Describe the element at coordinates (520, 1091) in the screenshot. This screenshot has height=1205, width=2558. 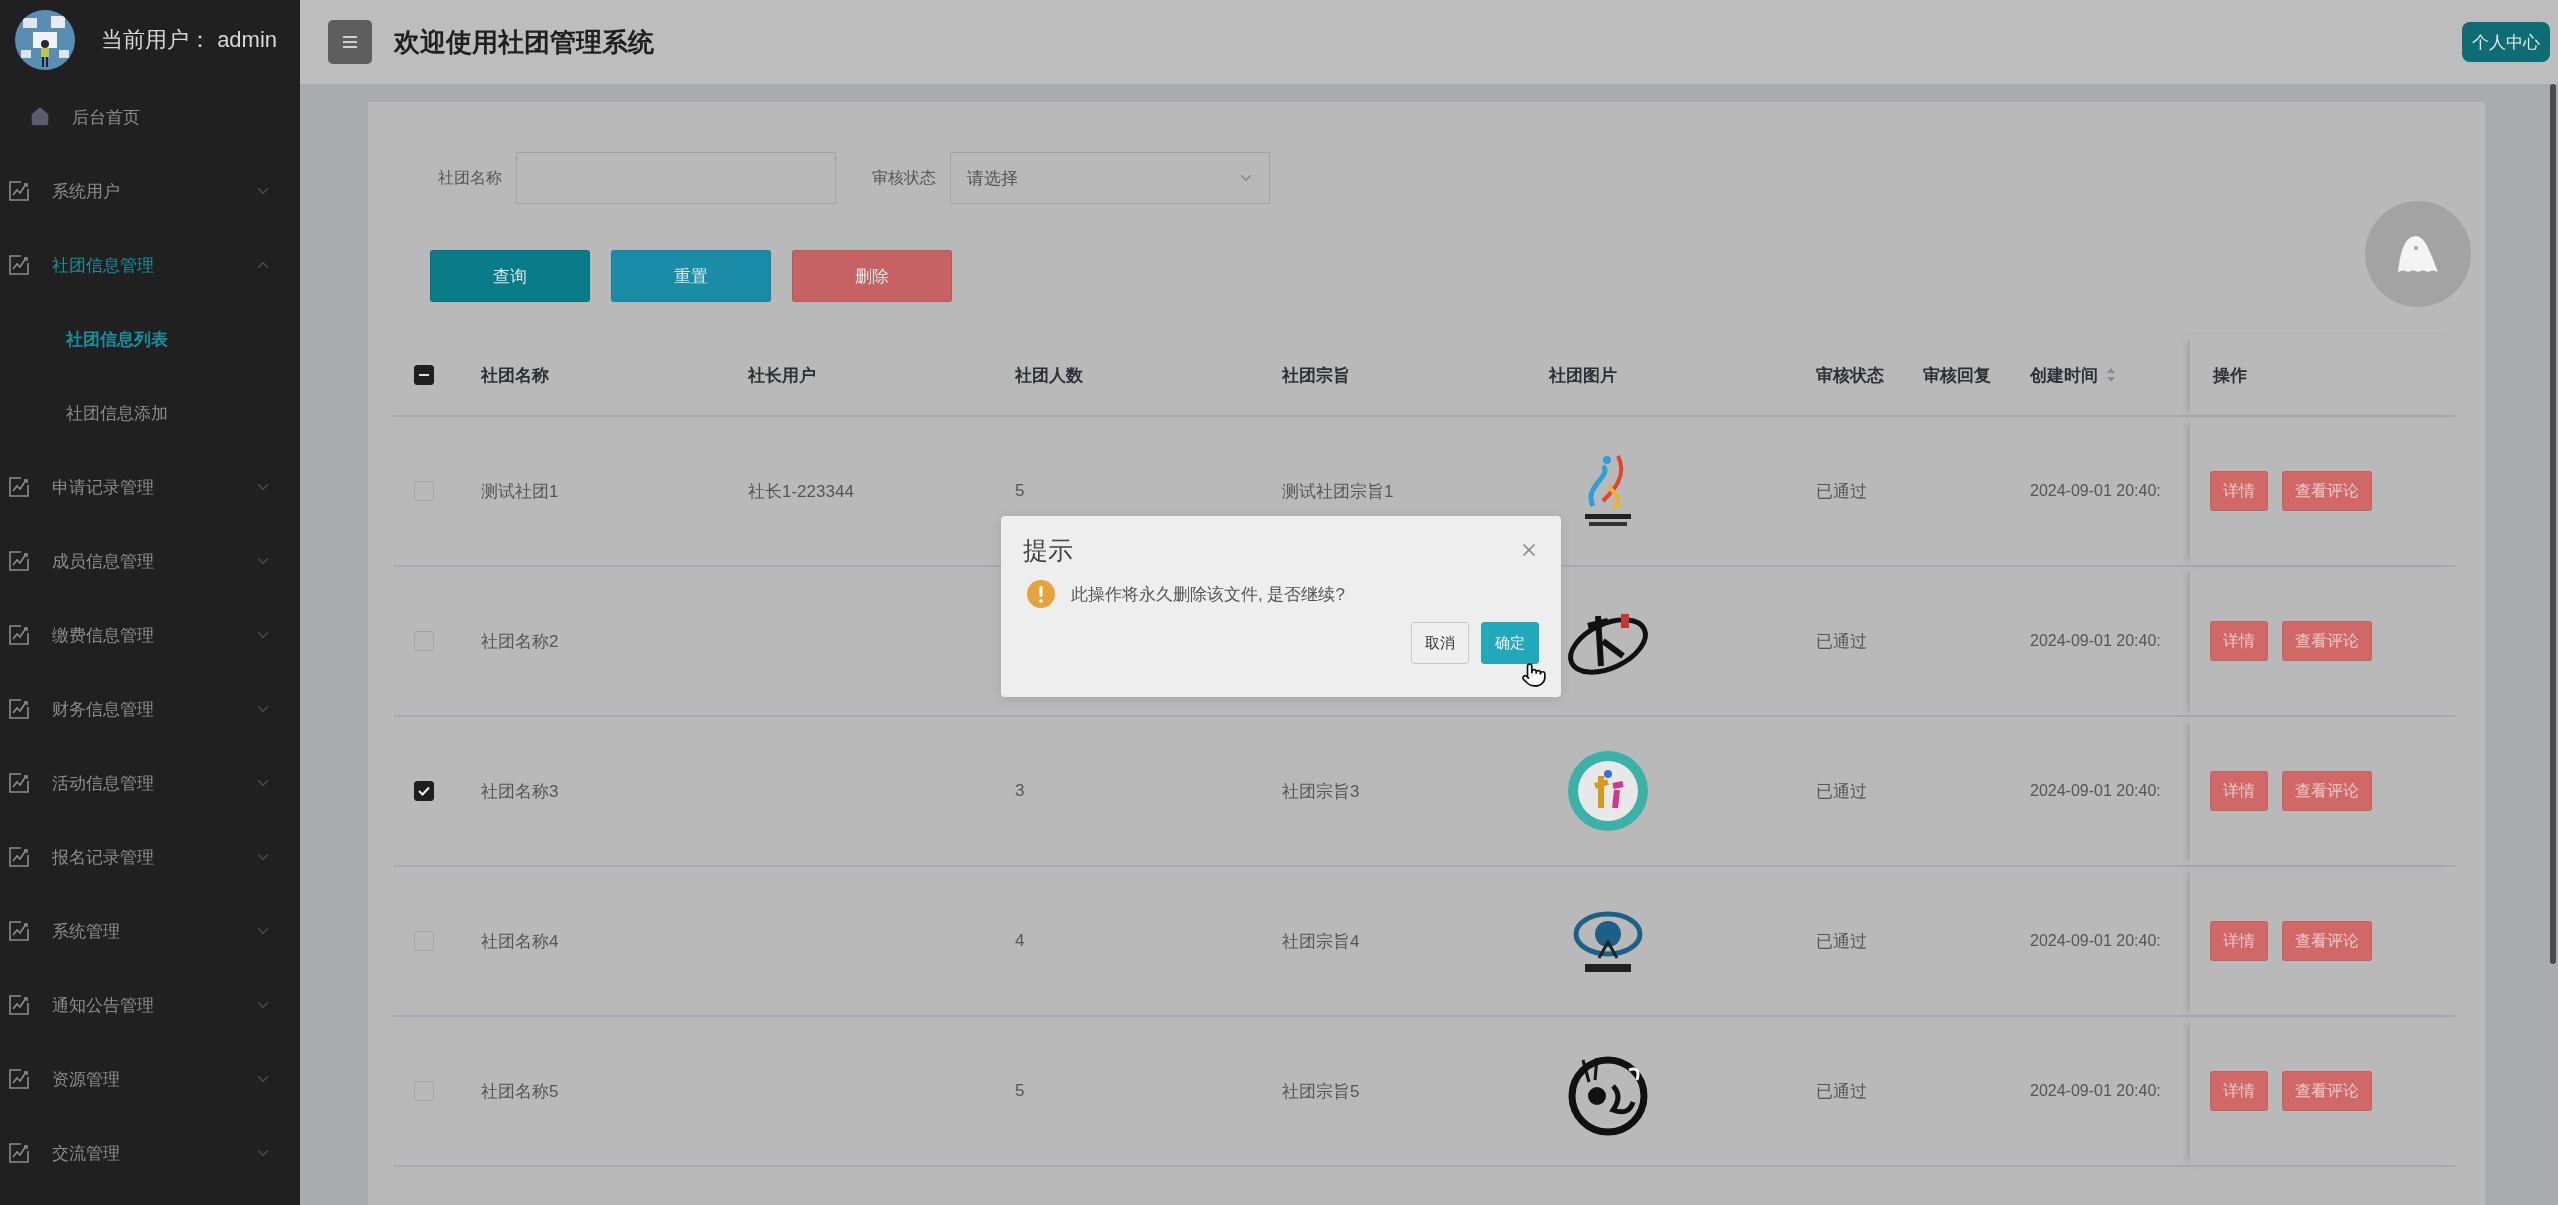
I see `table-cell-text: 社团名称5` at that location.